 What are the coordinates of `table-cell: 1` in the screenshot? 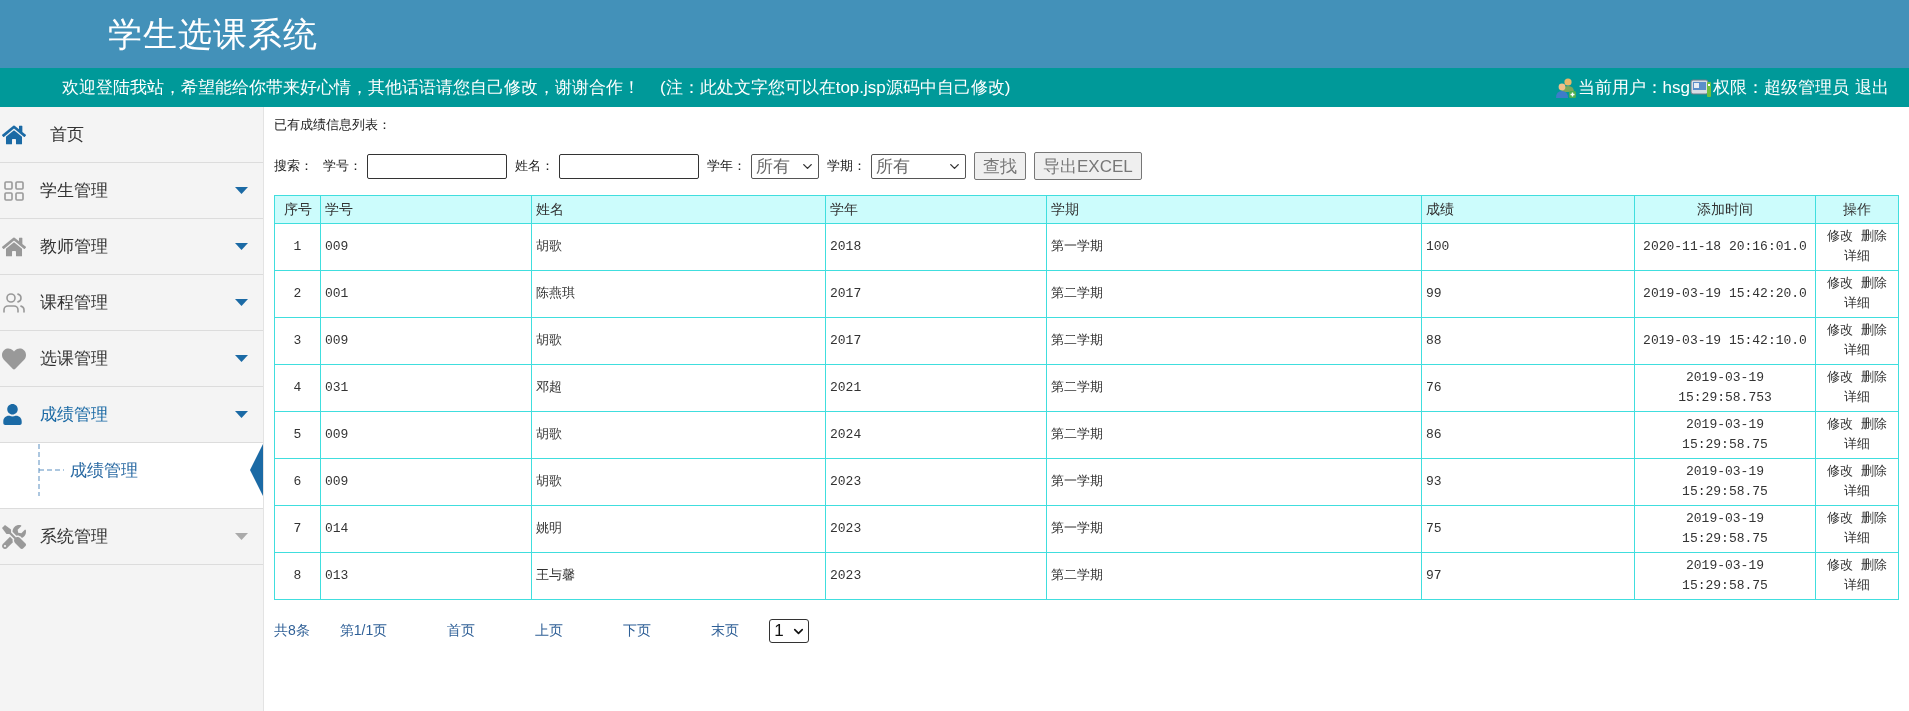 It's located at (297, 247).